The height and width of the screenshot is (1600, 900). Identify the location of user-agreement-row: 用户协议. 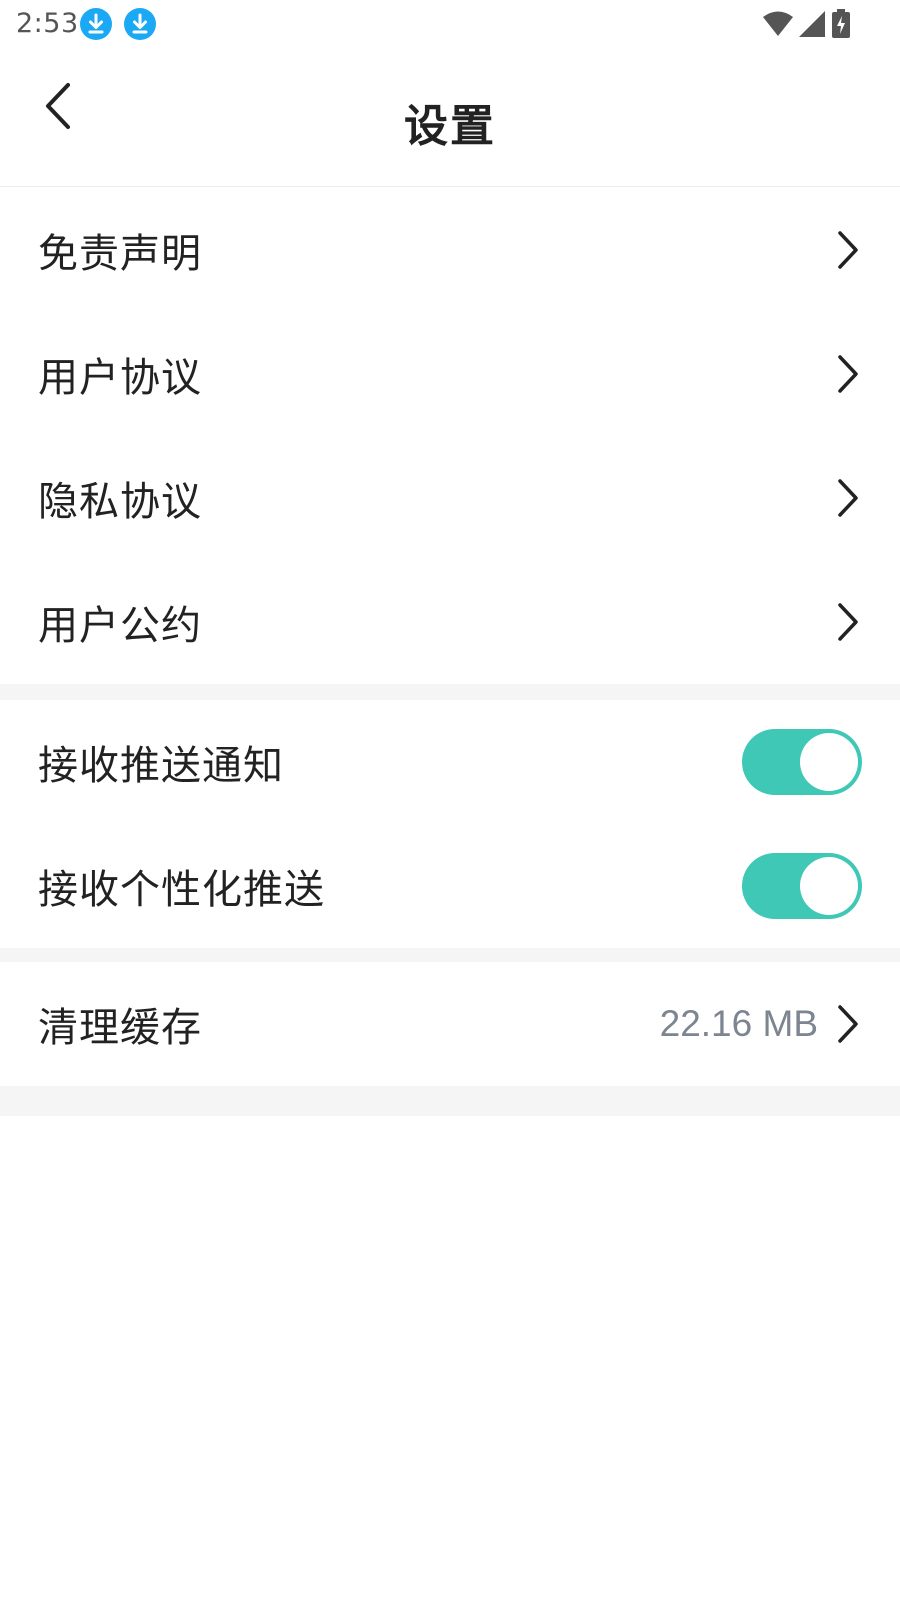
(450, 374).